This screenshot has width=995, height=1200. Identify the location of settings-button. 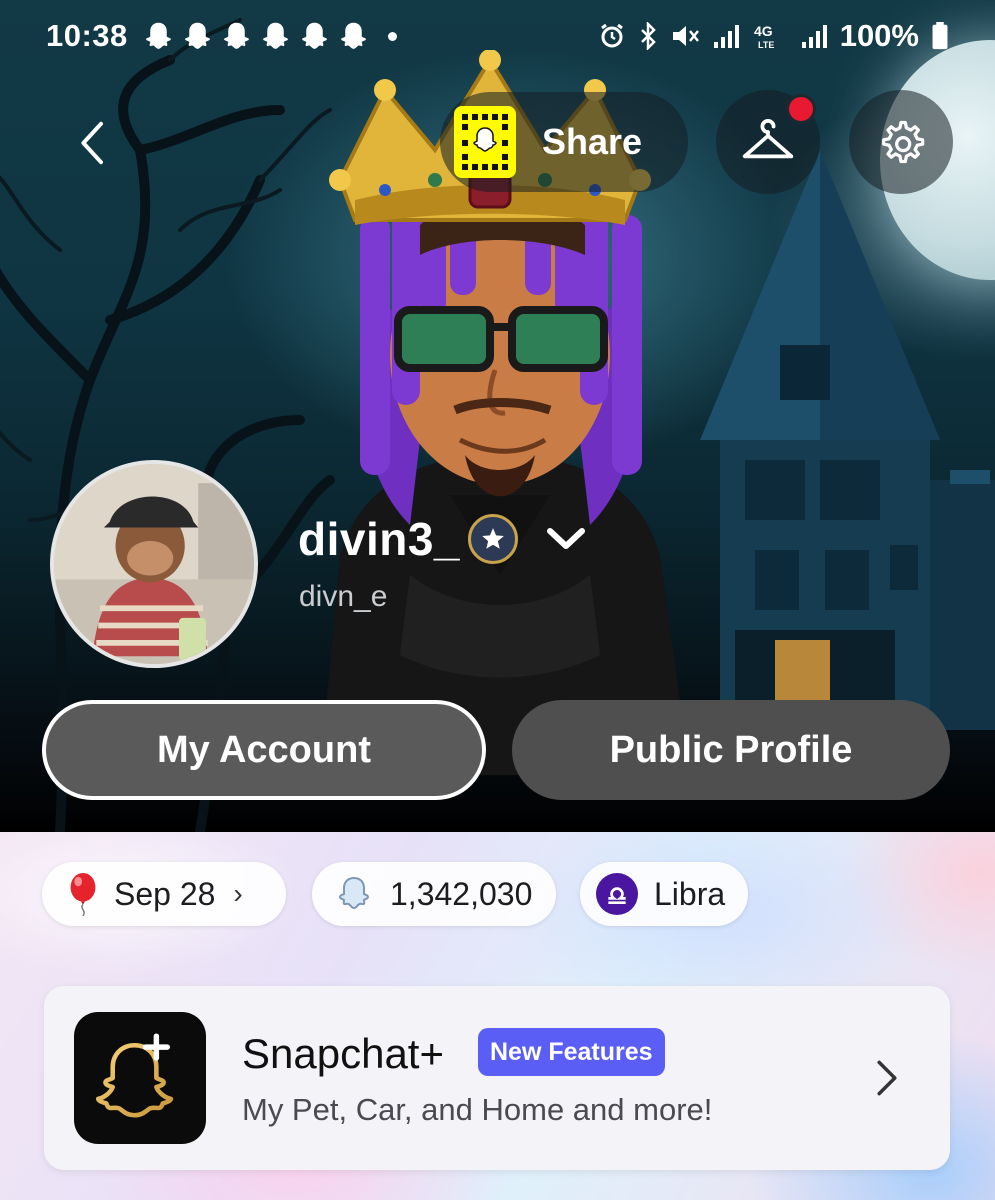
(901, 142).